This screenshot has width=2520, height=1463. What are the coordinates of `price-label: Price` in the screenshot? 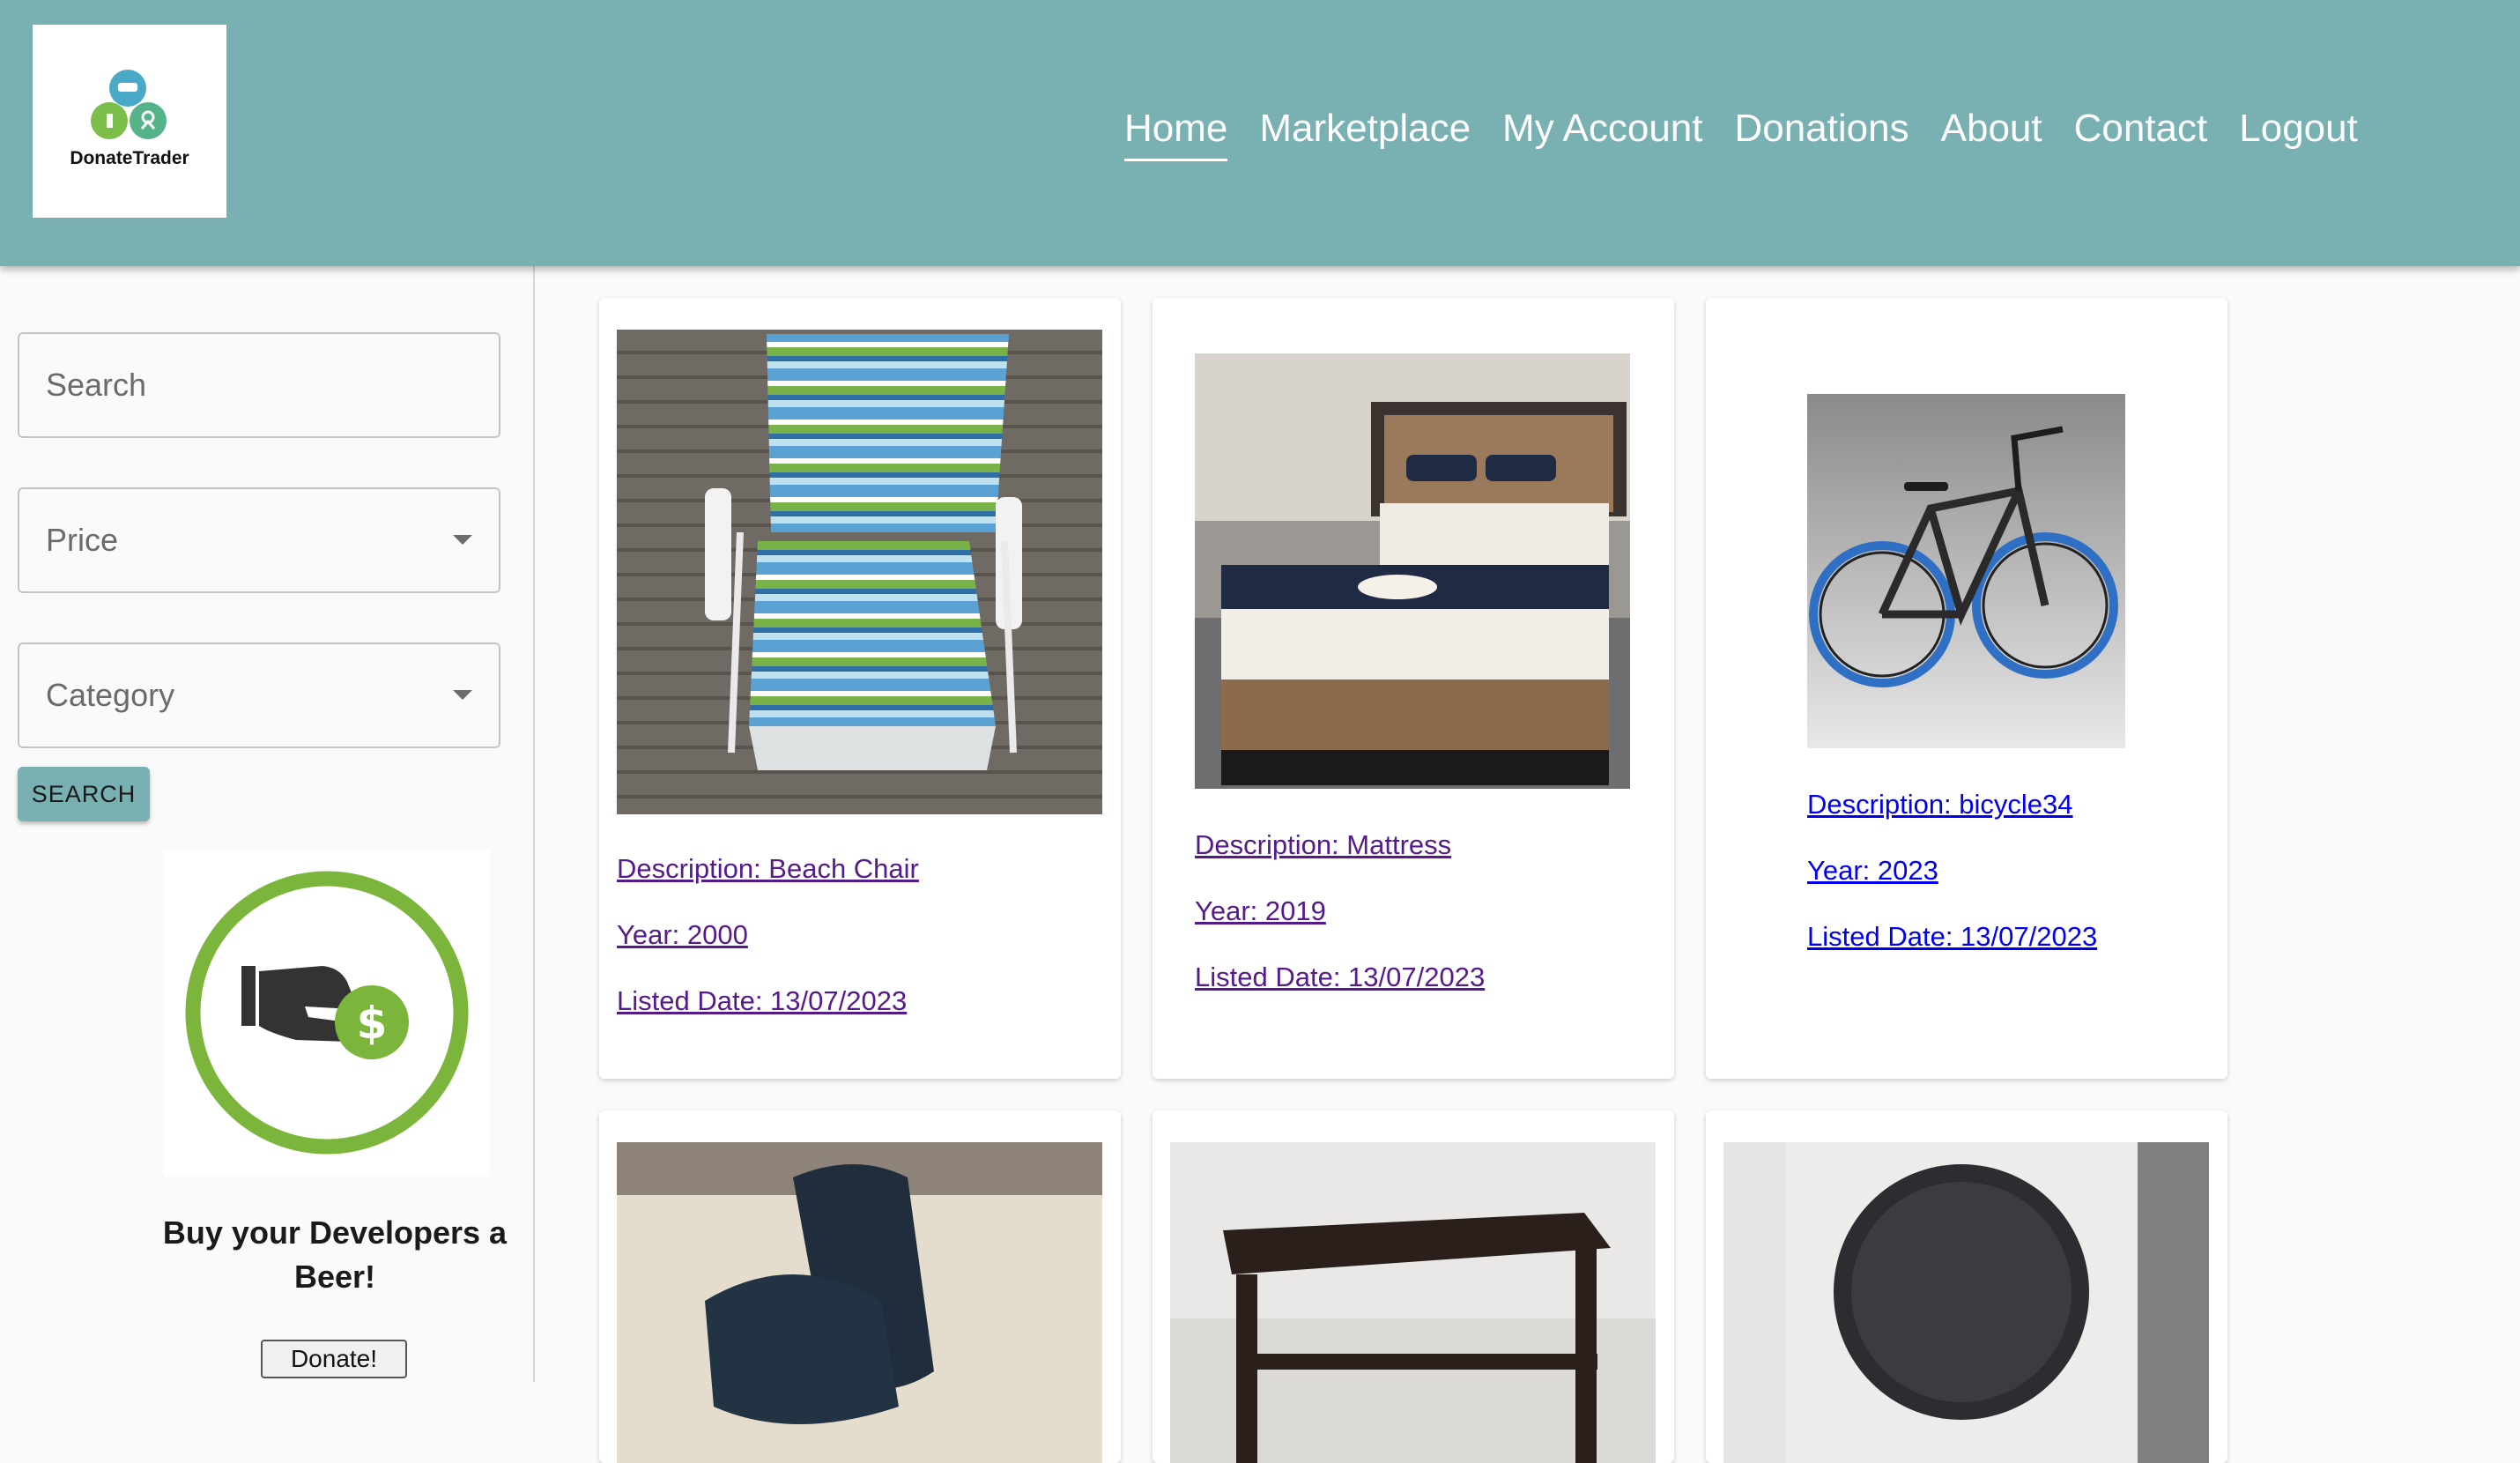 It's located at (82, 540).